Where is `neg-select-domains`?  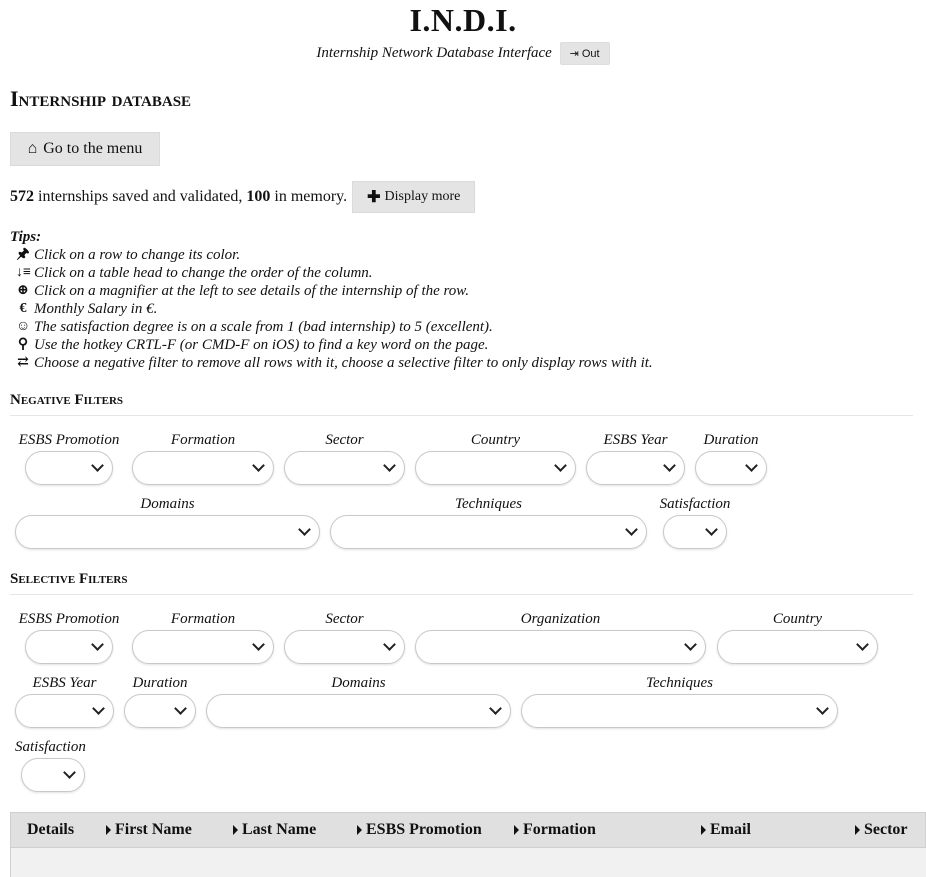 neg-select-domains is located at coordinates (167, 532).